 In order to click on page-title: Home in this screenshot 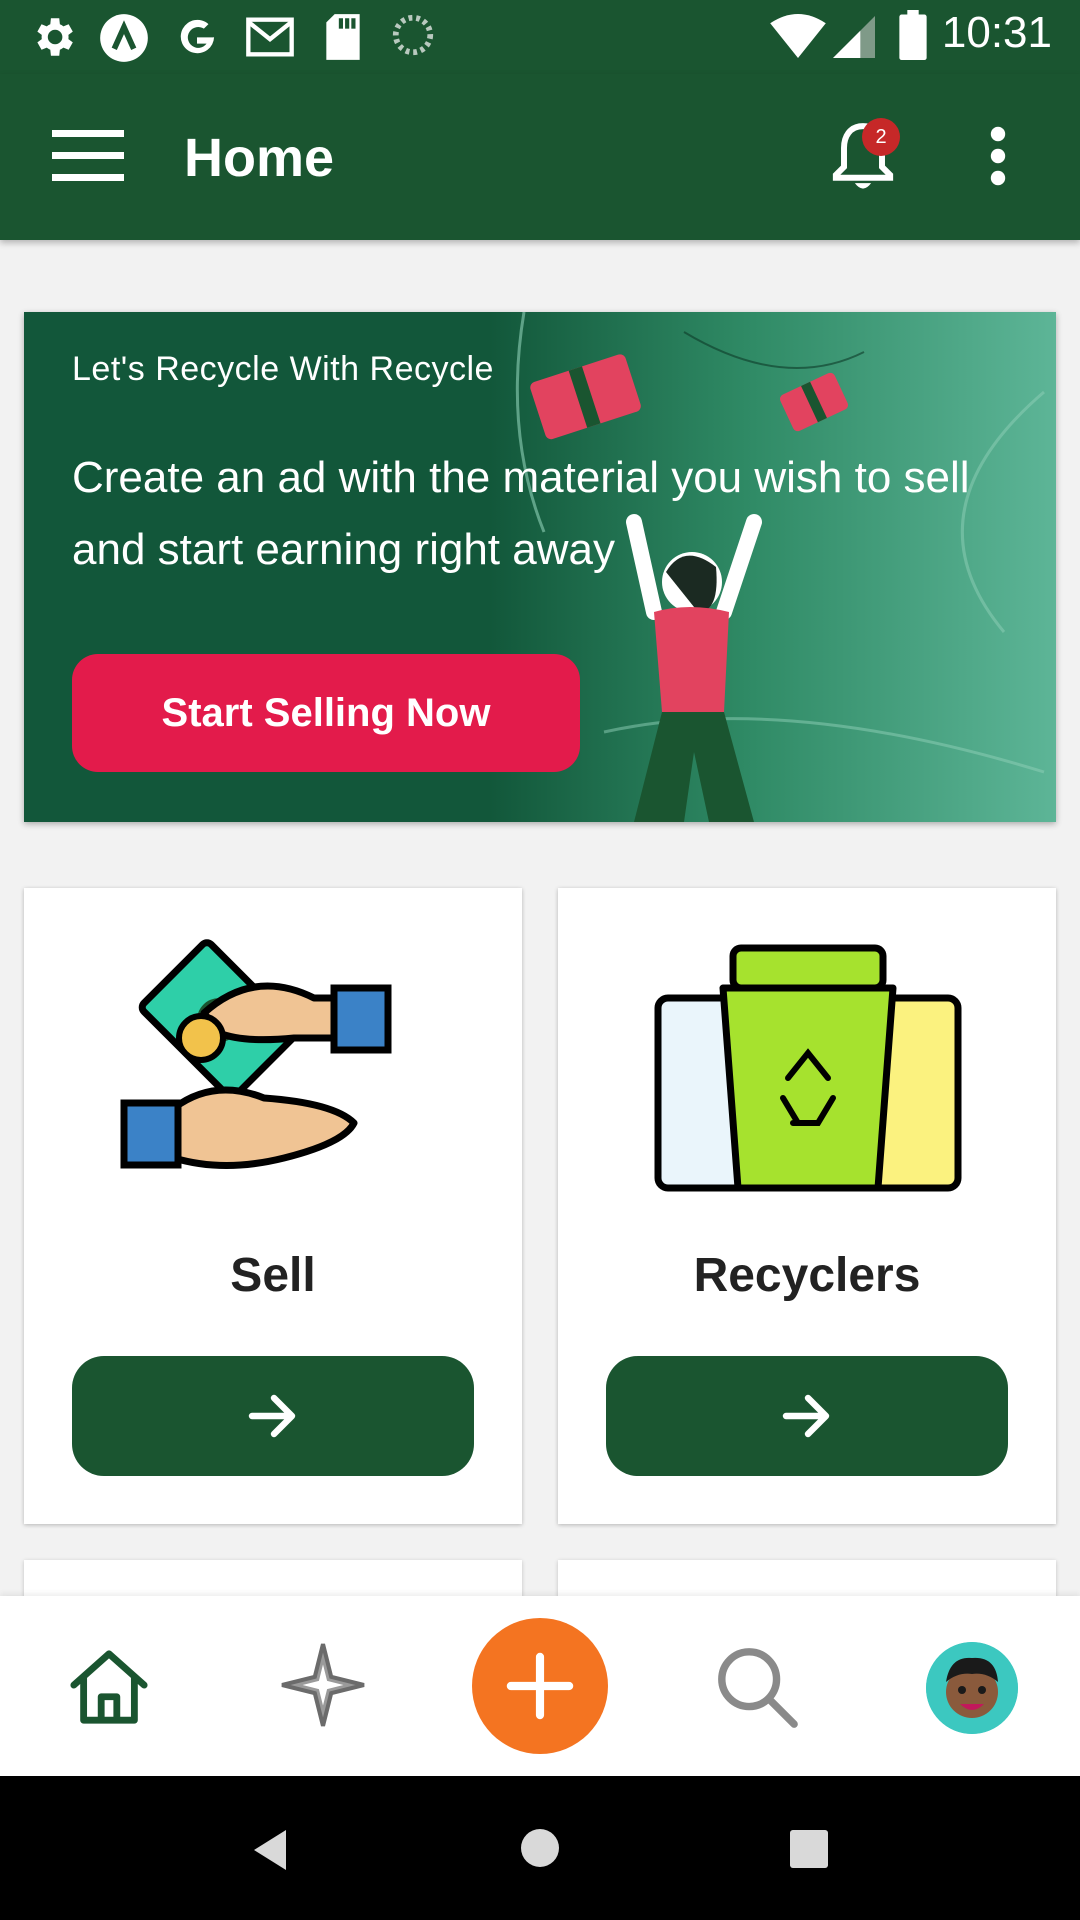, I will do `click(259, 158)`.